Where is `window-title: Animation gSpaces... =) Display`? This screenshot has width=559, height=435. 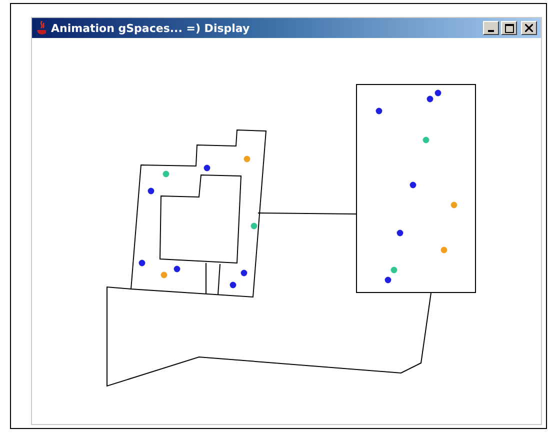 window-title: Animation gSpaces... =) Display is located at coordinates (150, 28).